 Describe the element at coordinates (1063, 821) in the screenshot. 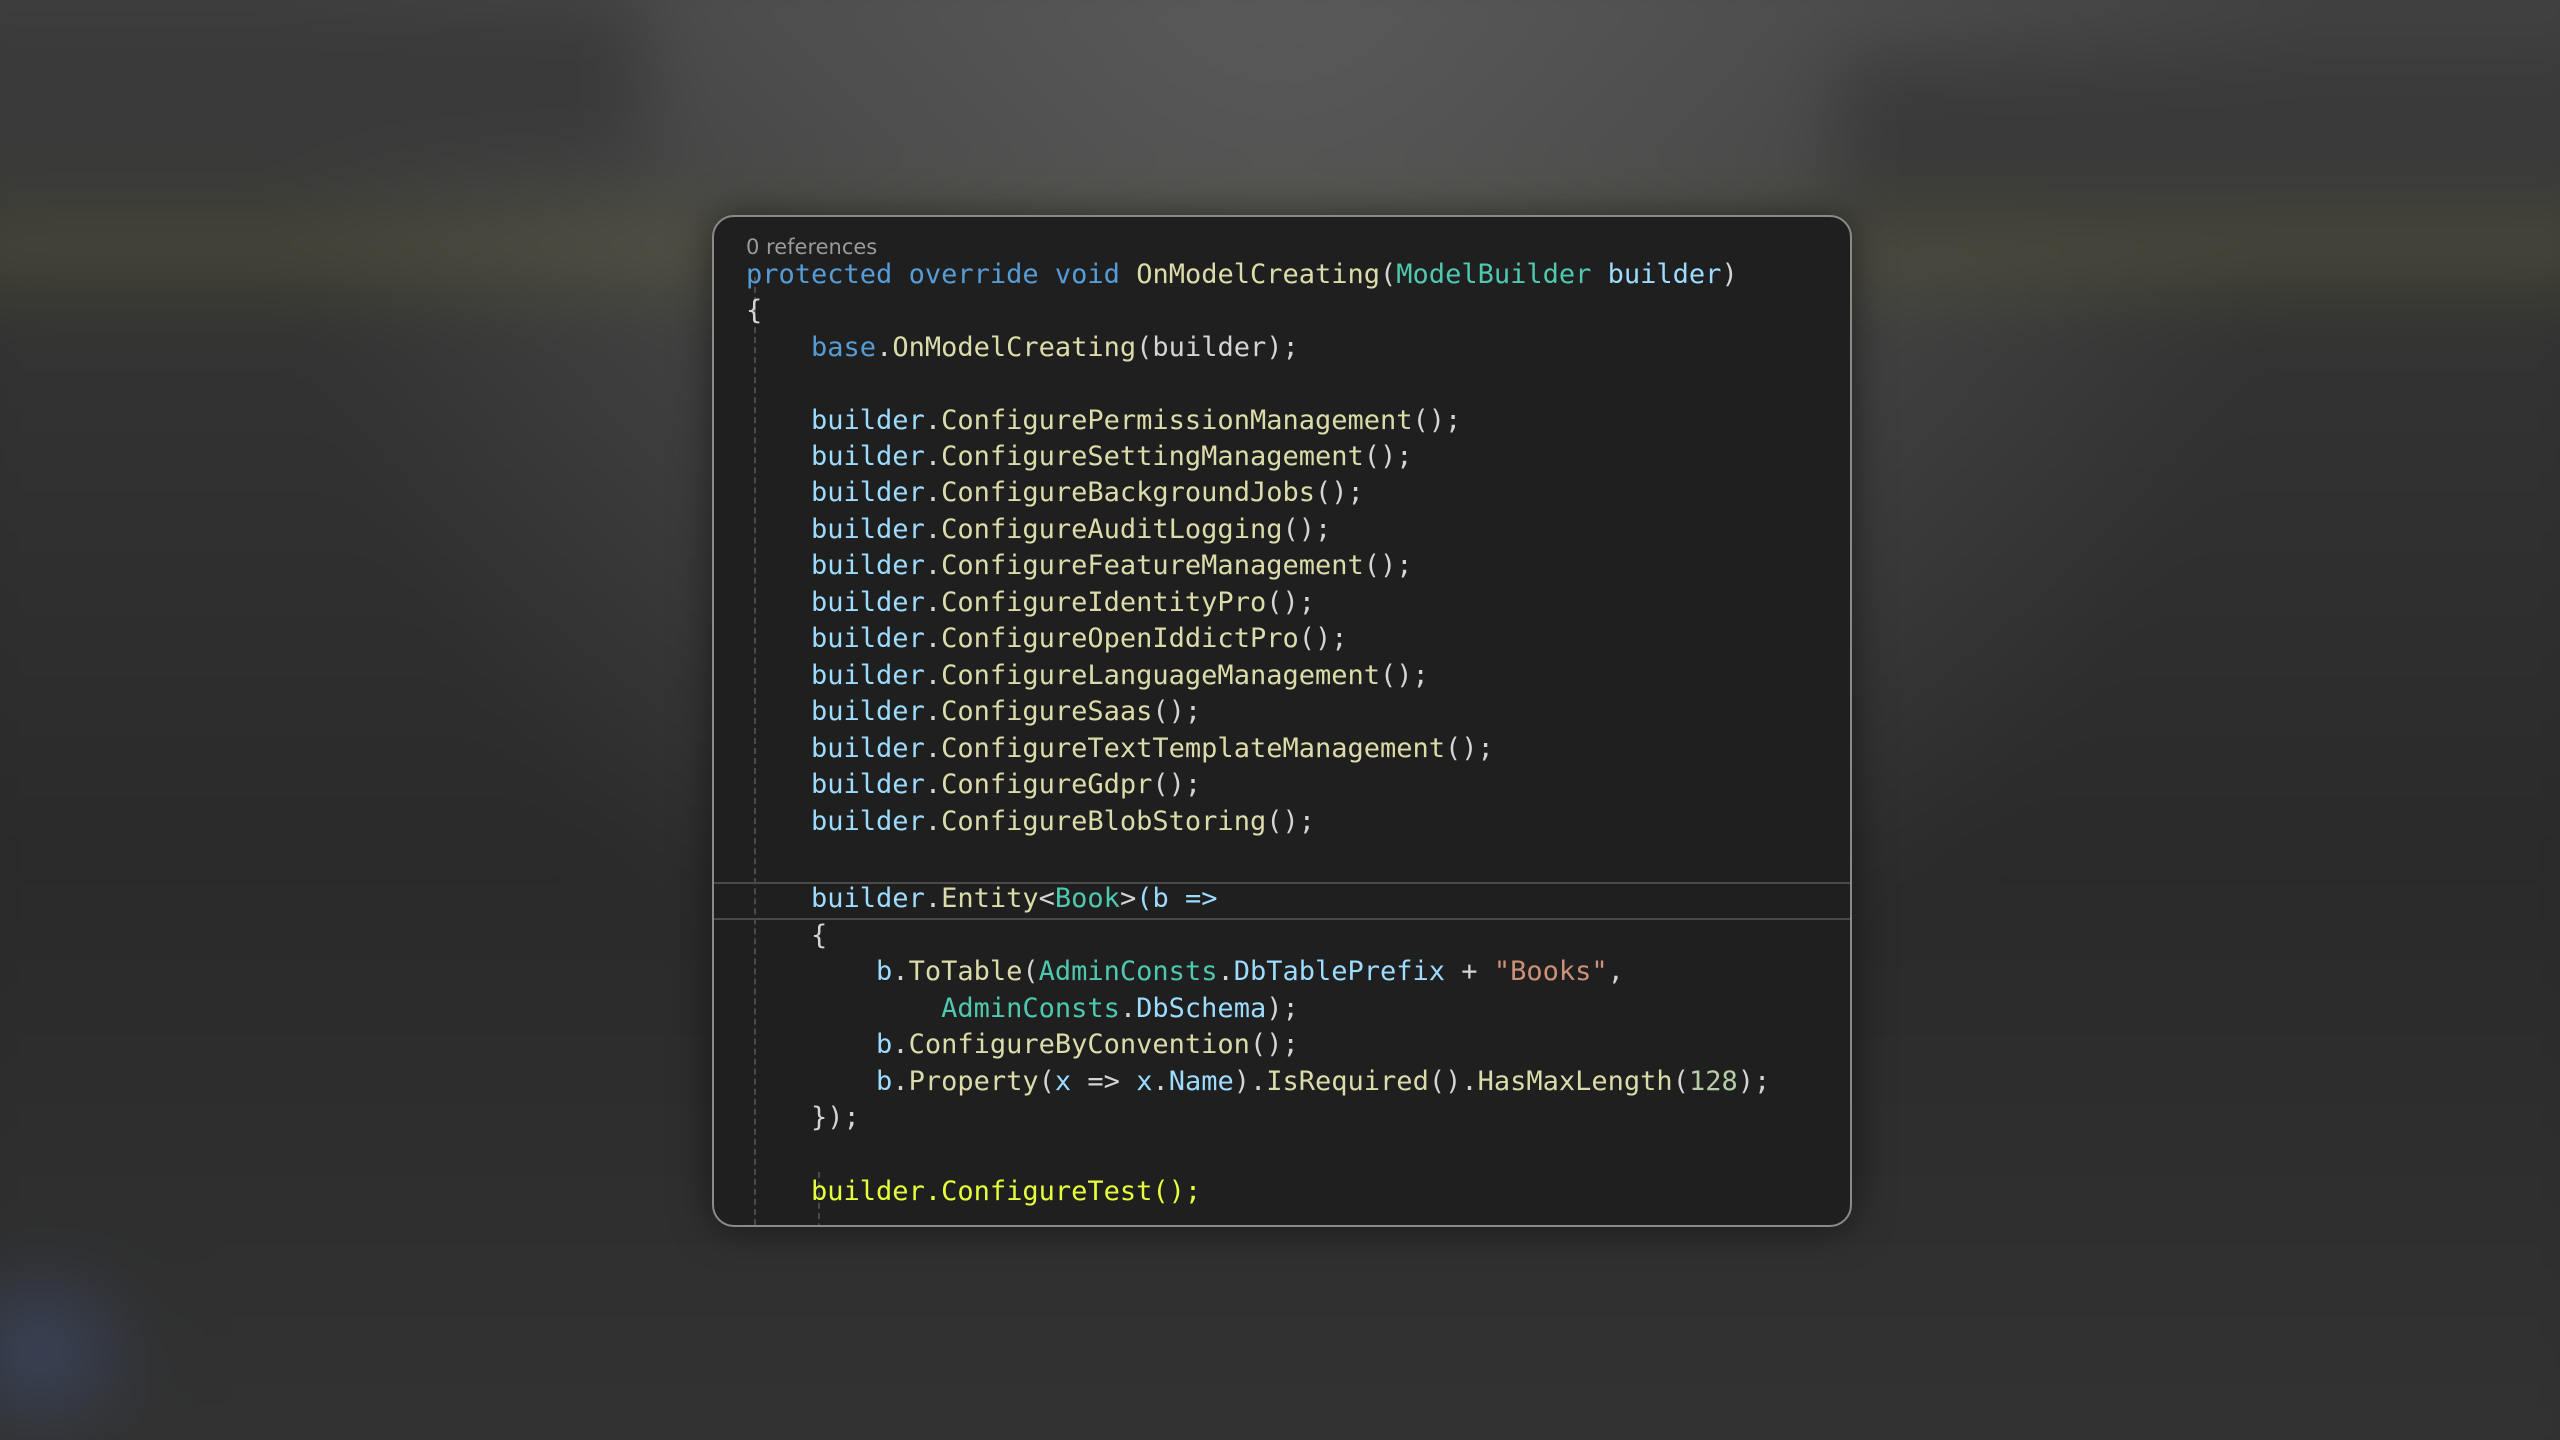

I see `code-line-configure: builder.ConfigureBlobStoring();` at that location.